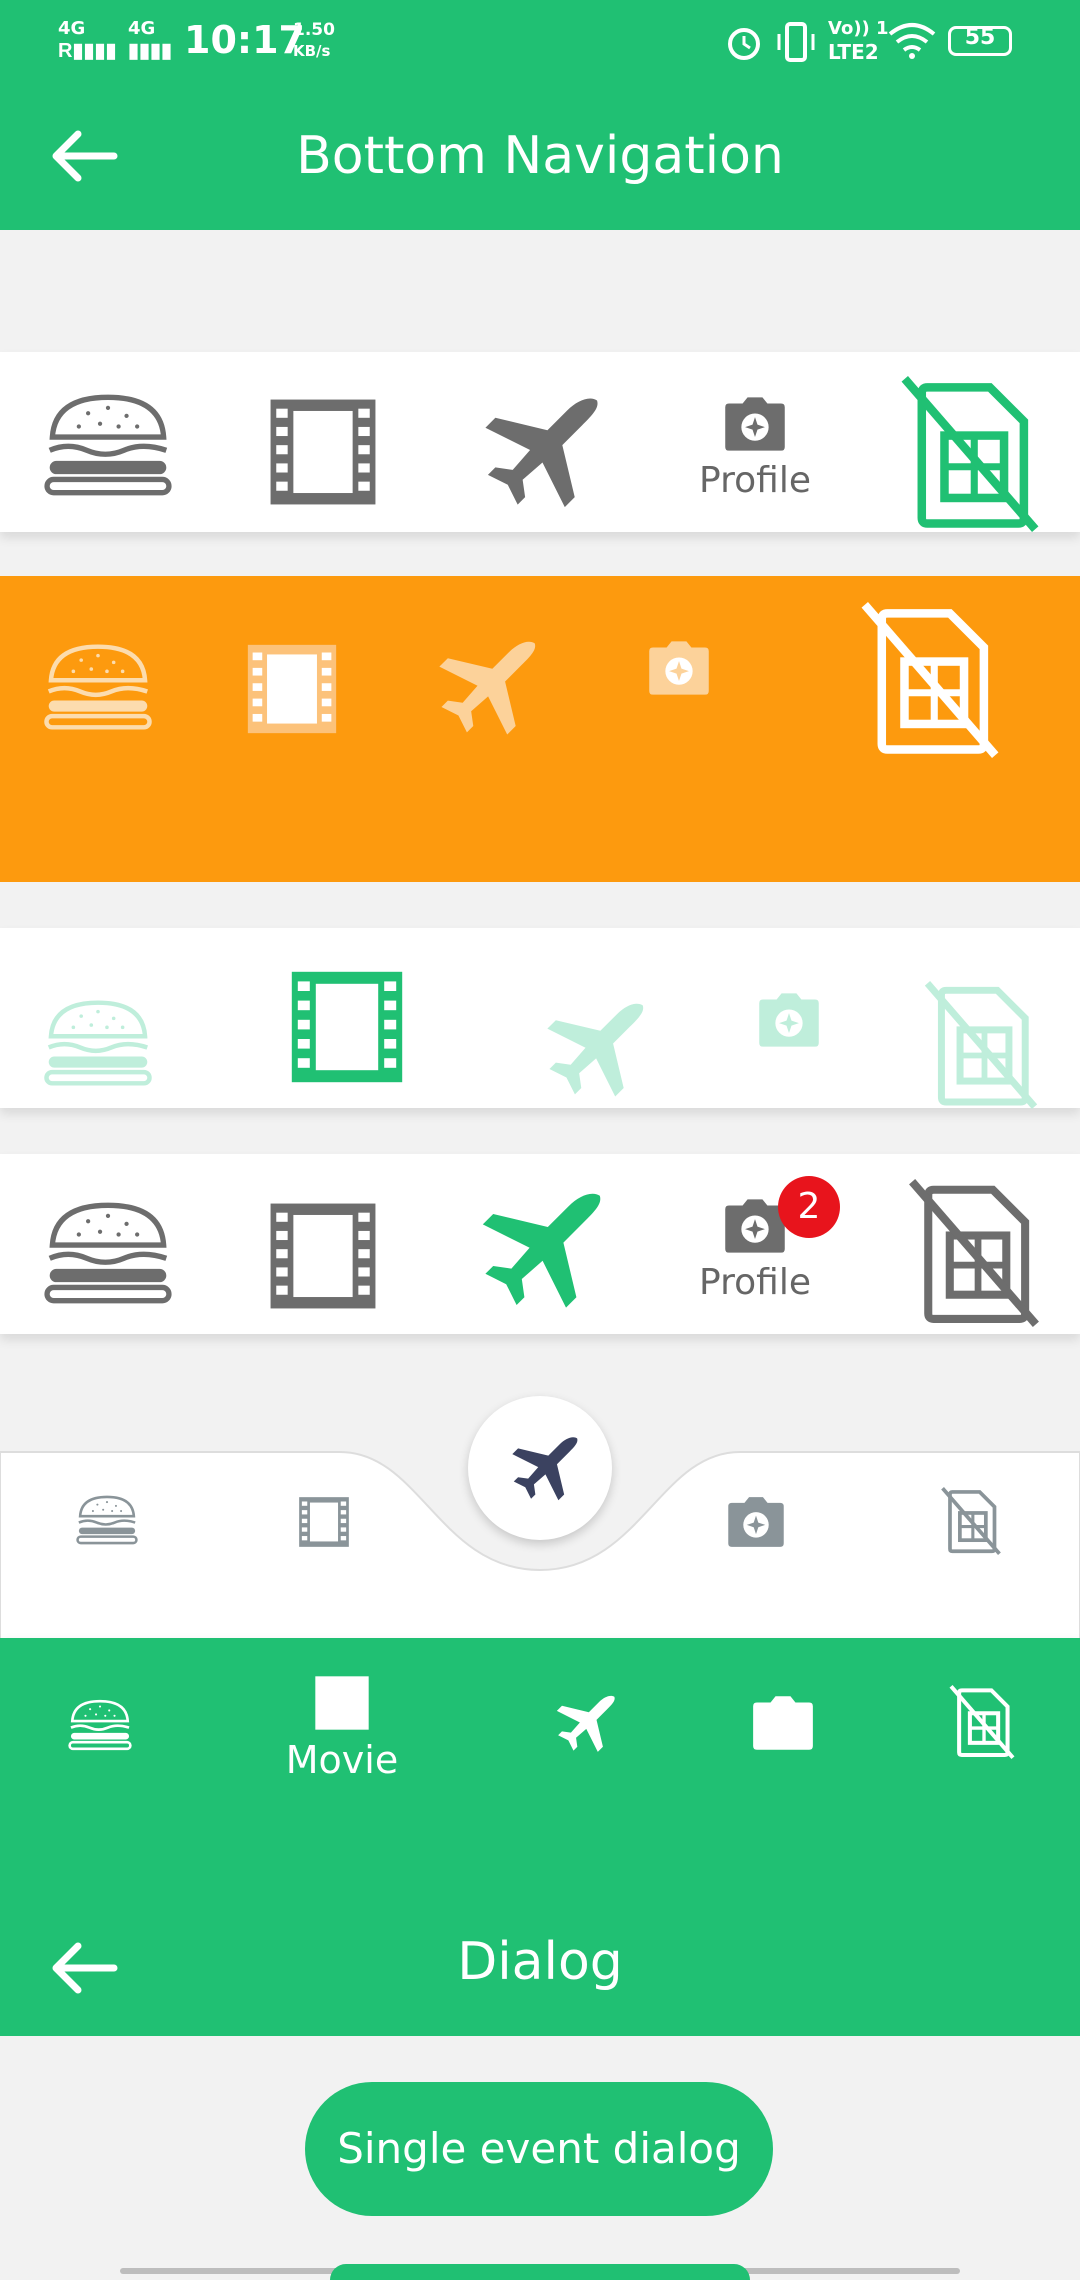  I want to click on page-title: Bottom Navigation, so click(540, 156).